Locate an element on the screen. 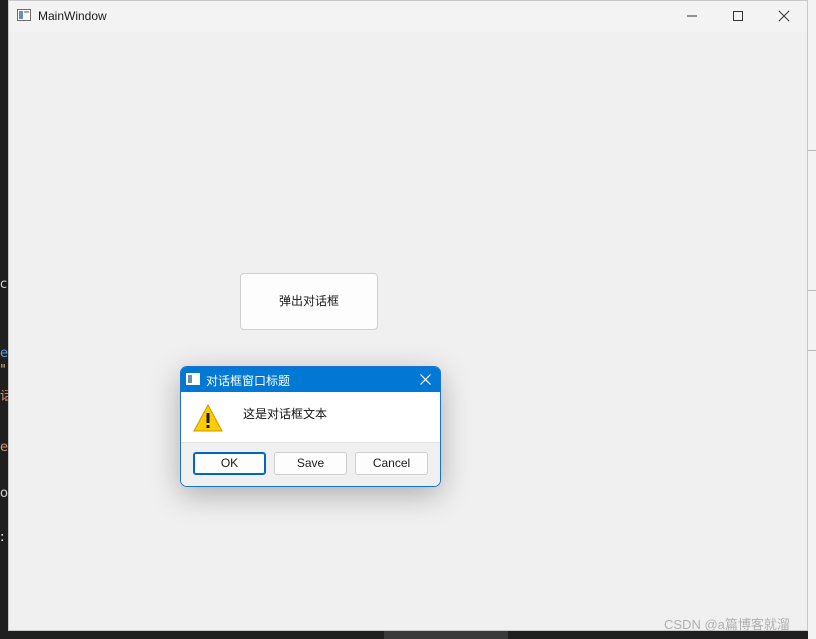 Image resolution: width=816 pixels, height=639 pixels. maximize-icon is located at coordinates (738, 16).